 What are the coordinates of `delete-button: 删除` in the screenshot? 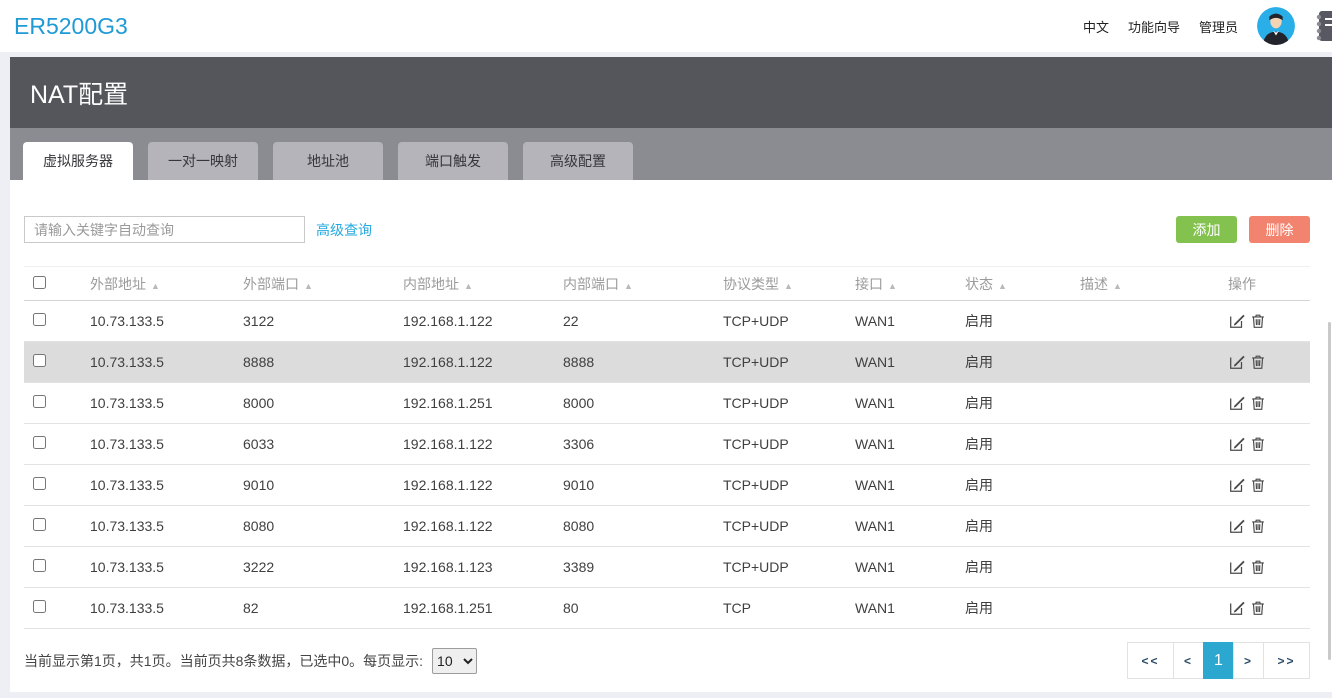 It's located at (1279, 229).